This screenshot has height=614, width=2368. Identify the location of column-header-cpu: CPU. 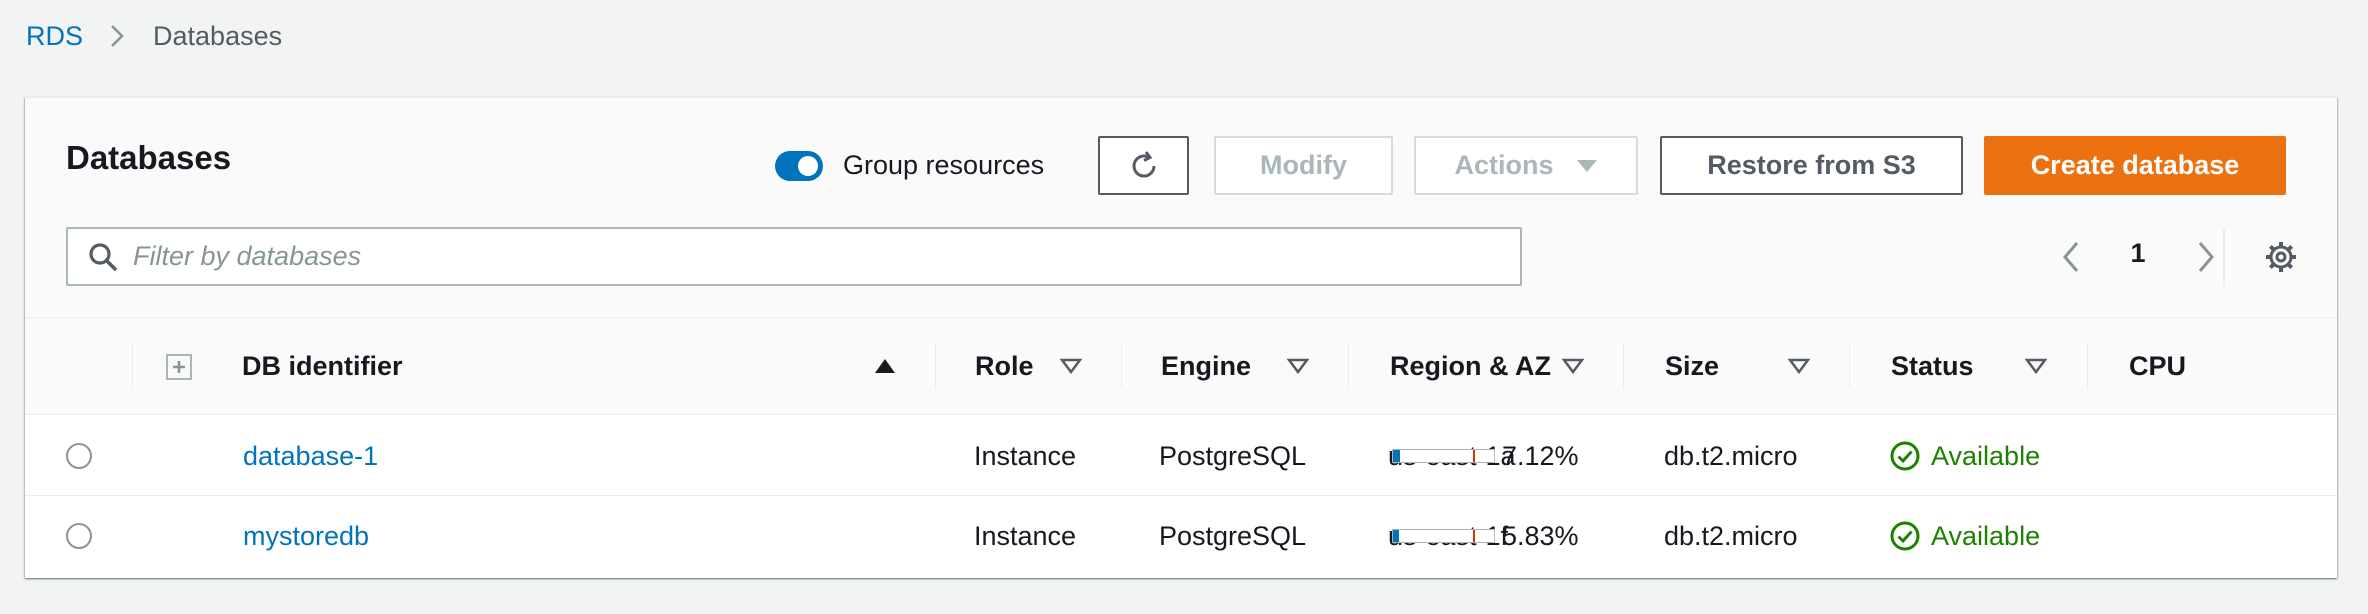
(2157, 366).